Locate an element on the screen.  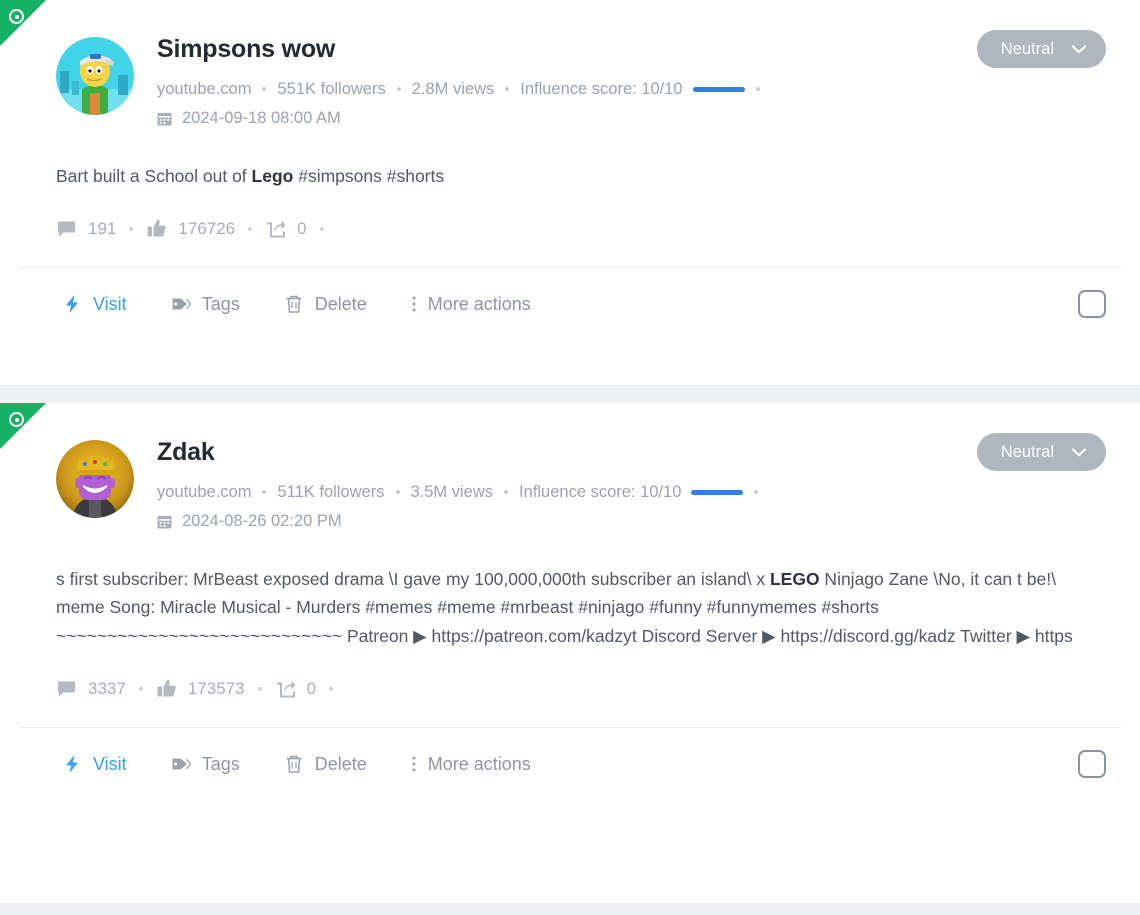
comments-stat: 3337 is located at coordinates (91, 688).